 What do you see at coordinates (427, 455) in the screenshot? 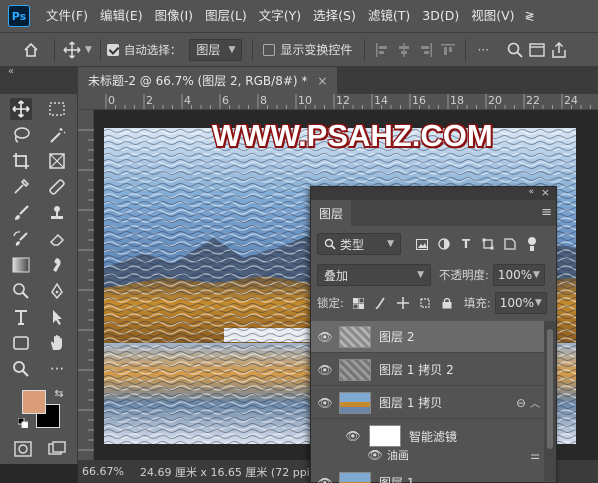
I see `filter-effect-row: 👁 油画 ⚌` at bounding box center [427, 455].